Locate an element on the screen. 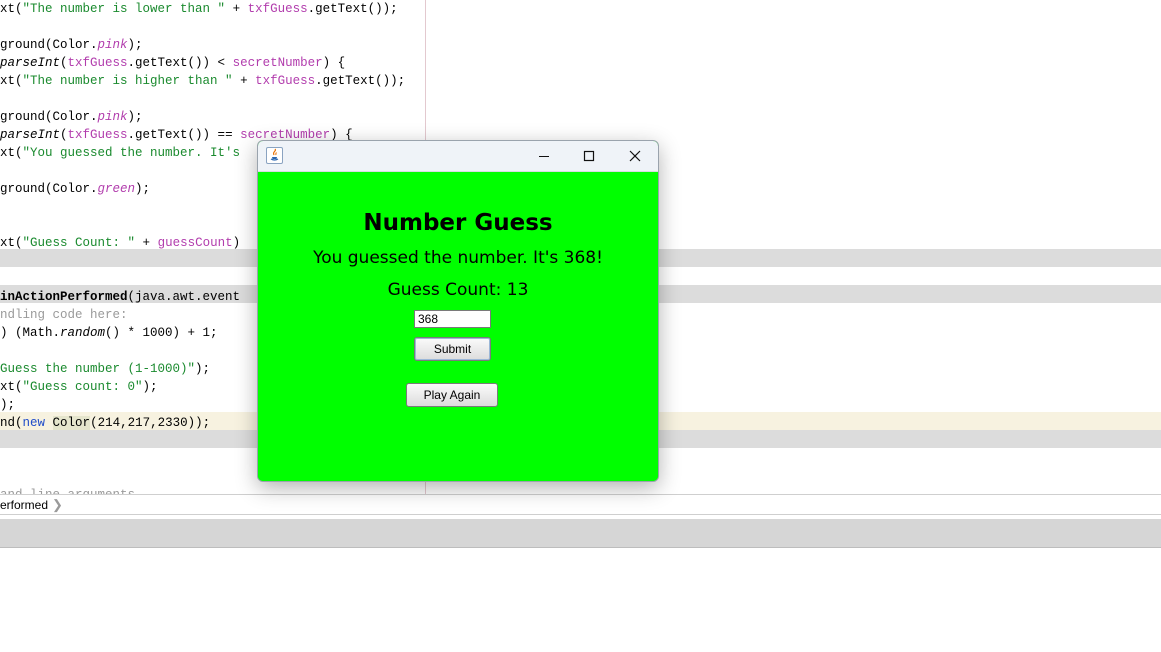 The width and height of the screenshot is (1161, 652). code-line: ndling code here: is located at coordinates (64, 315).